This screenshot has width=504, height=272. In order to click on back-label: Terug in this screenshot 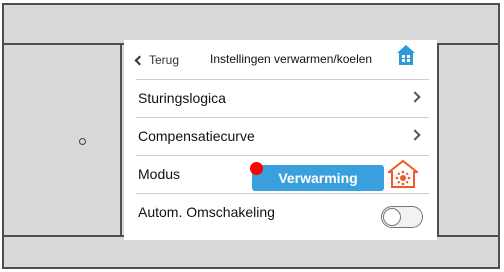, I will do `click(164, 60)`.